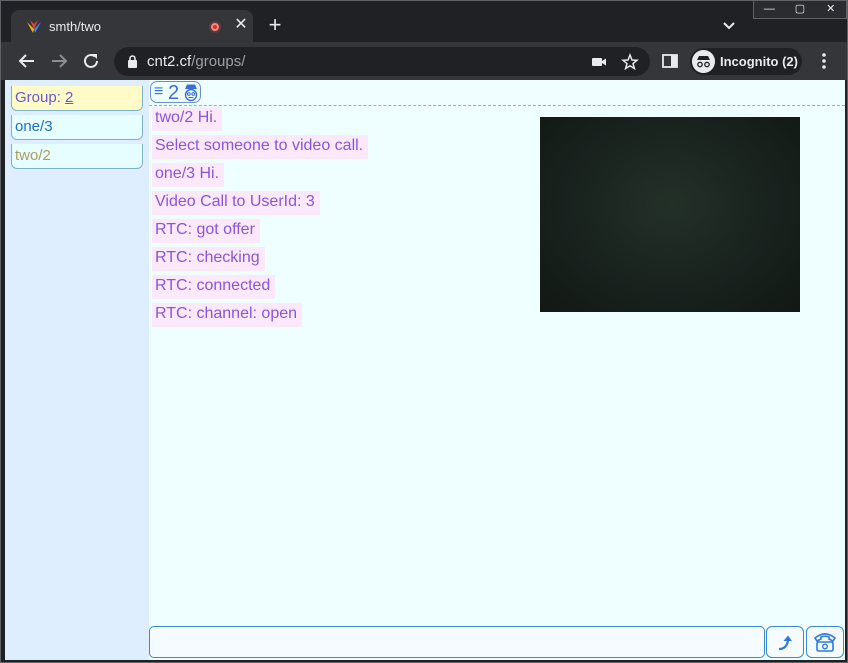 Image resolution: width=848 pixels, height=663 pixels. Describe the element at coordinates (132, 61) in the screenshot. I see `lock-icon` at that location.